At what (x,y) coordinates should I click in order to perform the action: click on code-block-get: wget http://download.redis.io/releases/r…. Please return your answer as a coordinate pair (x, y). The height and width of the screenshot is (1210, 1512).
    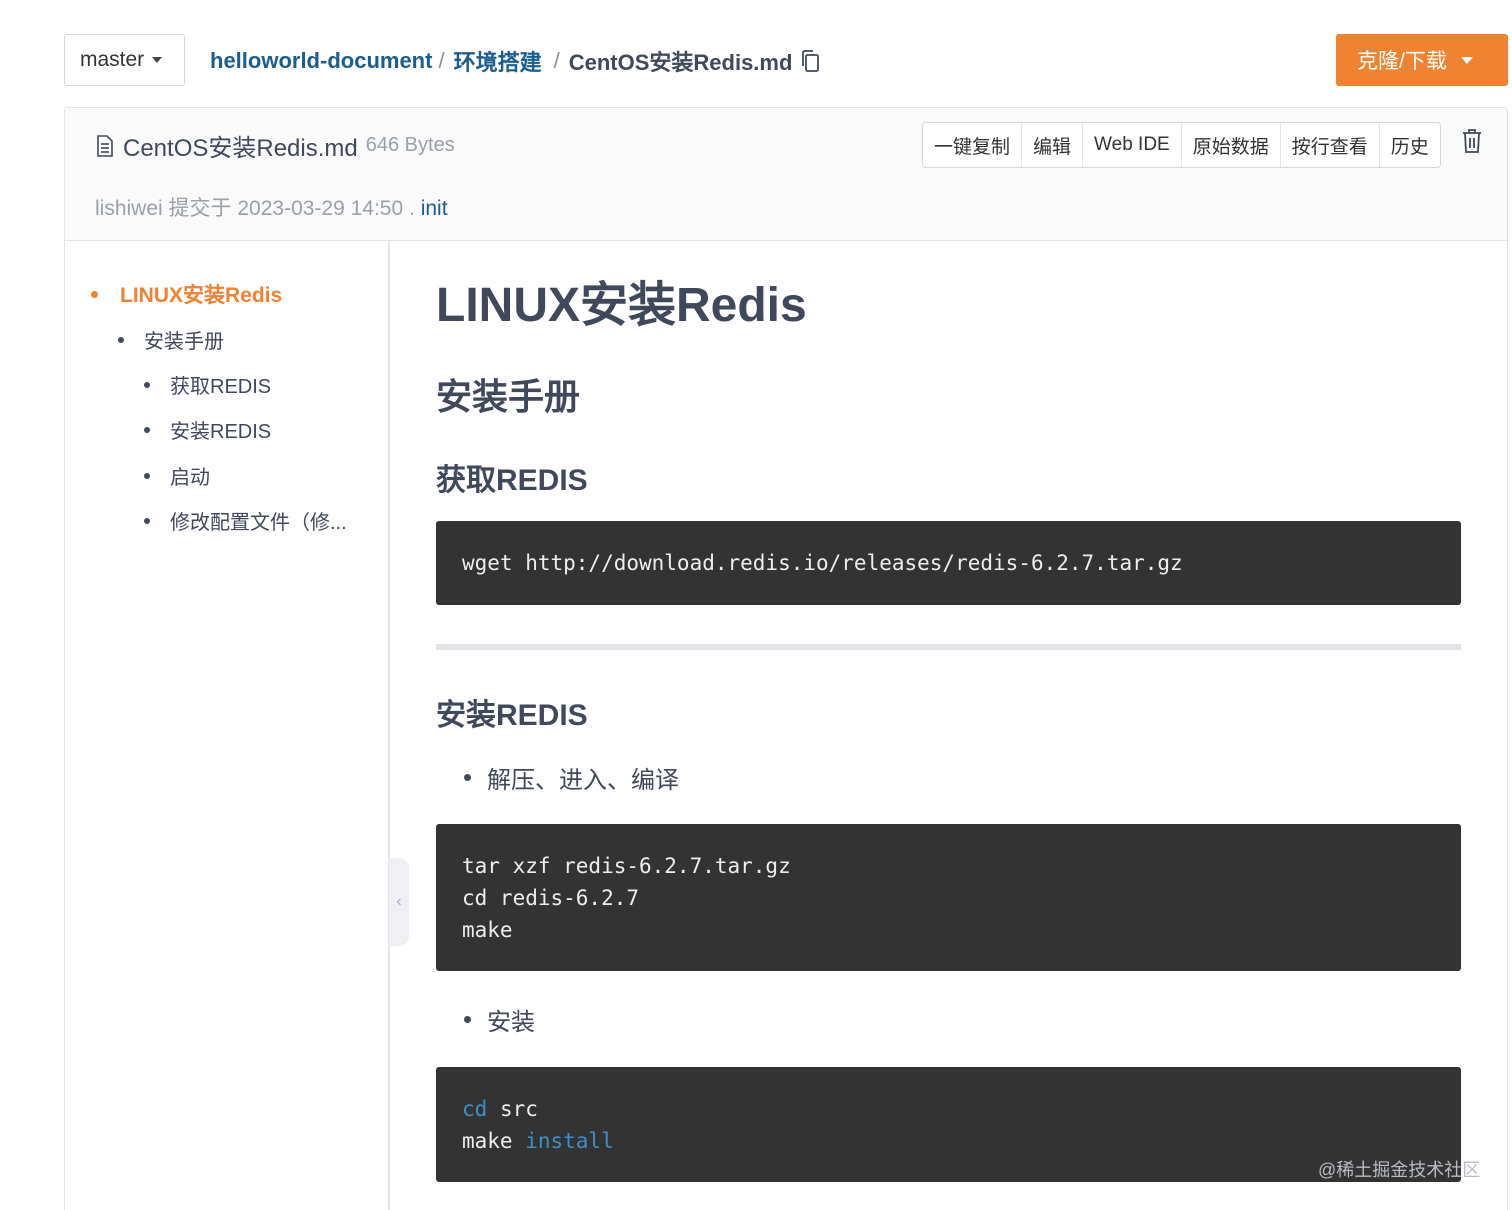
    Looking at the image, I should click on (948, 563).